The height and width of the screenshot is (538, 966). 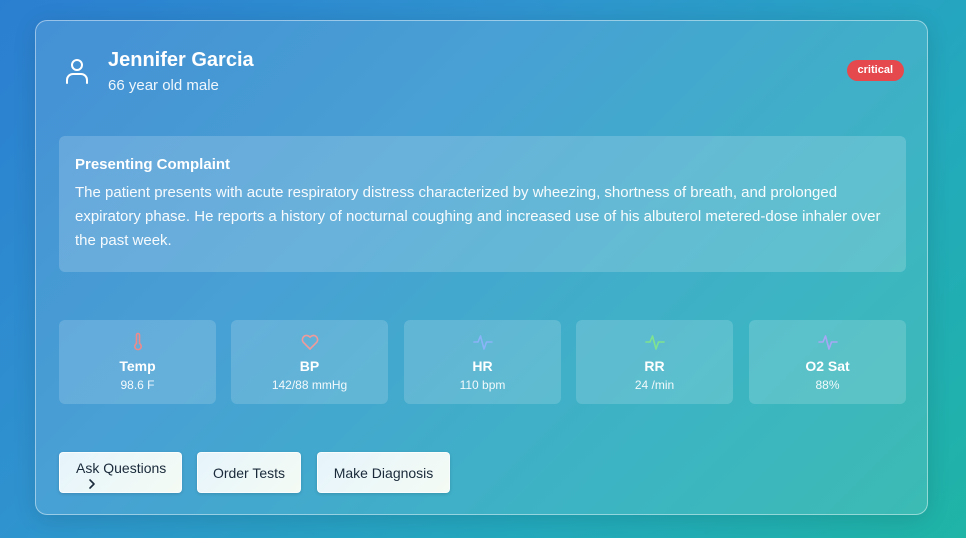 What do you see at coordinates (92, 483) in the screenshot?
I see `chevron-right-icon` at bounding box center [92, 483].